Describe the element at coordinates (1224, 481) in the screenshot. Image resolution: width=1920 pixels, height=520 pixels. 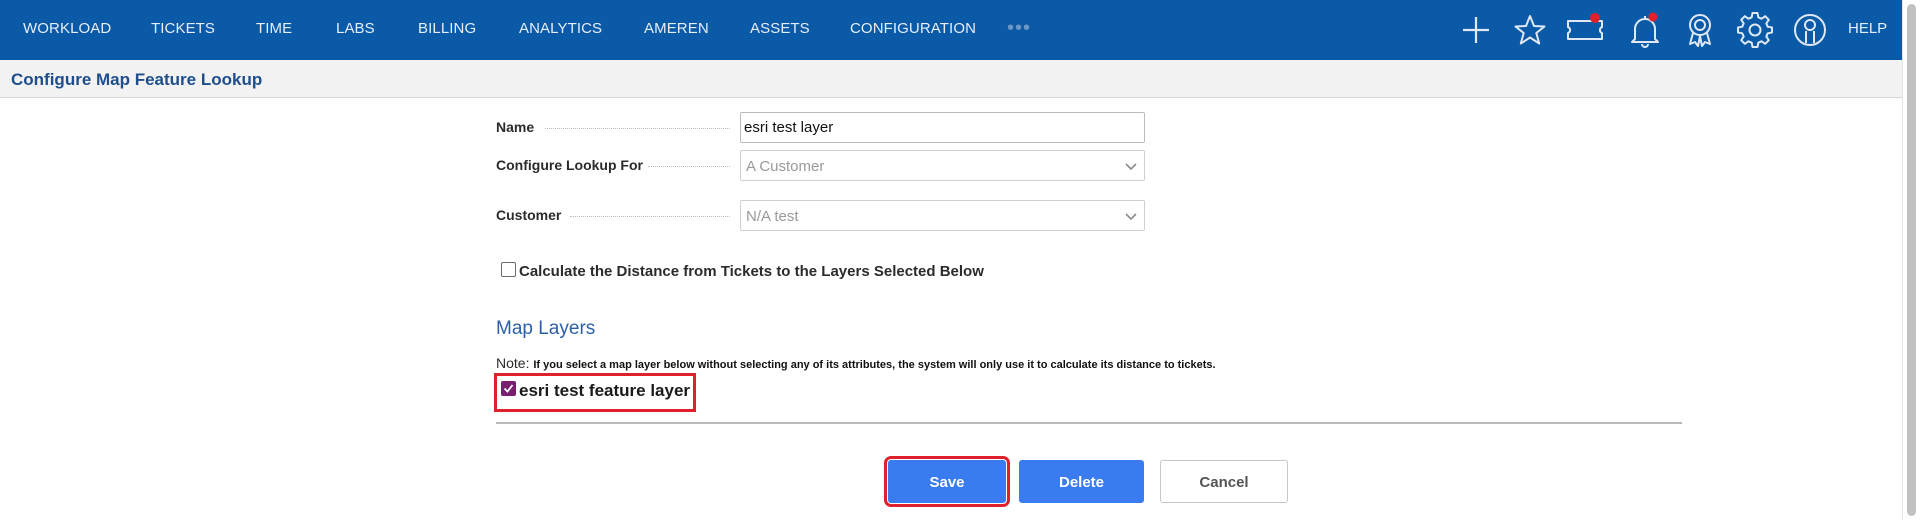
I see `cancel-button: Cancel` at that location.